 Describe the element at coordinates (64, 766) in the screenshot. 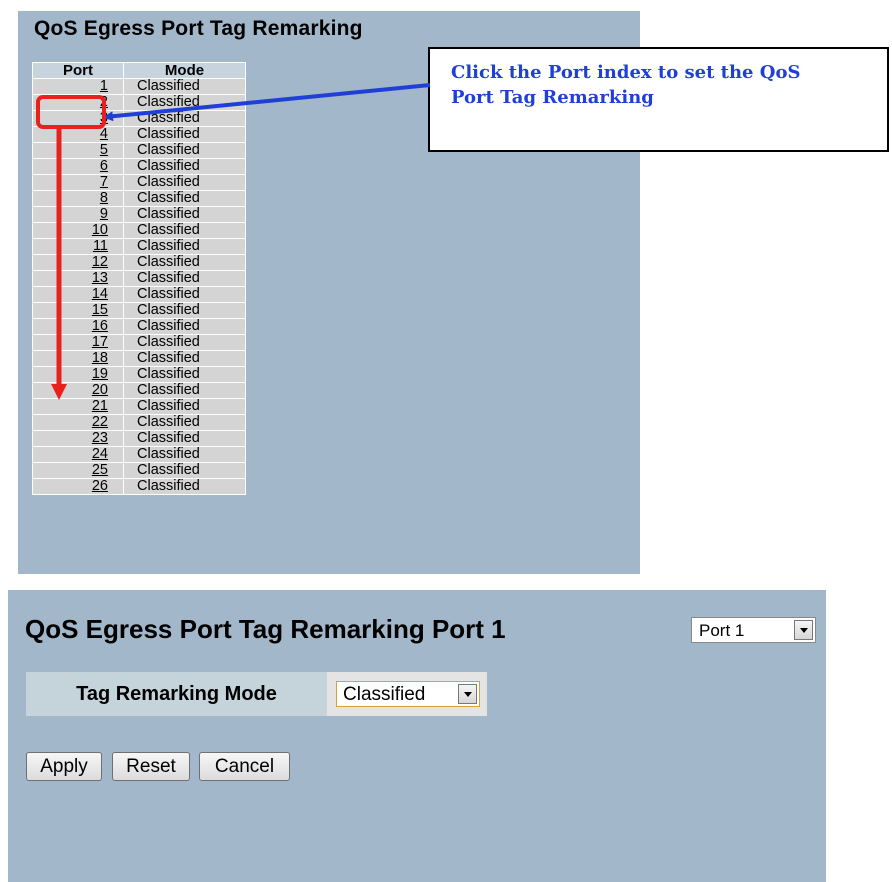

I see `apply-button: Apply` at that location.